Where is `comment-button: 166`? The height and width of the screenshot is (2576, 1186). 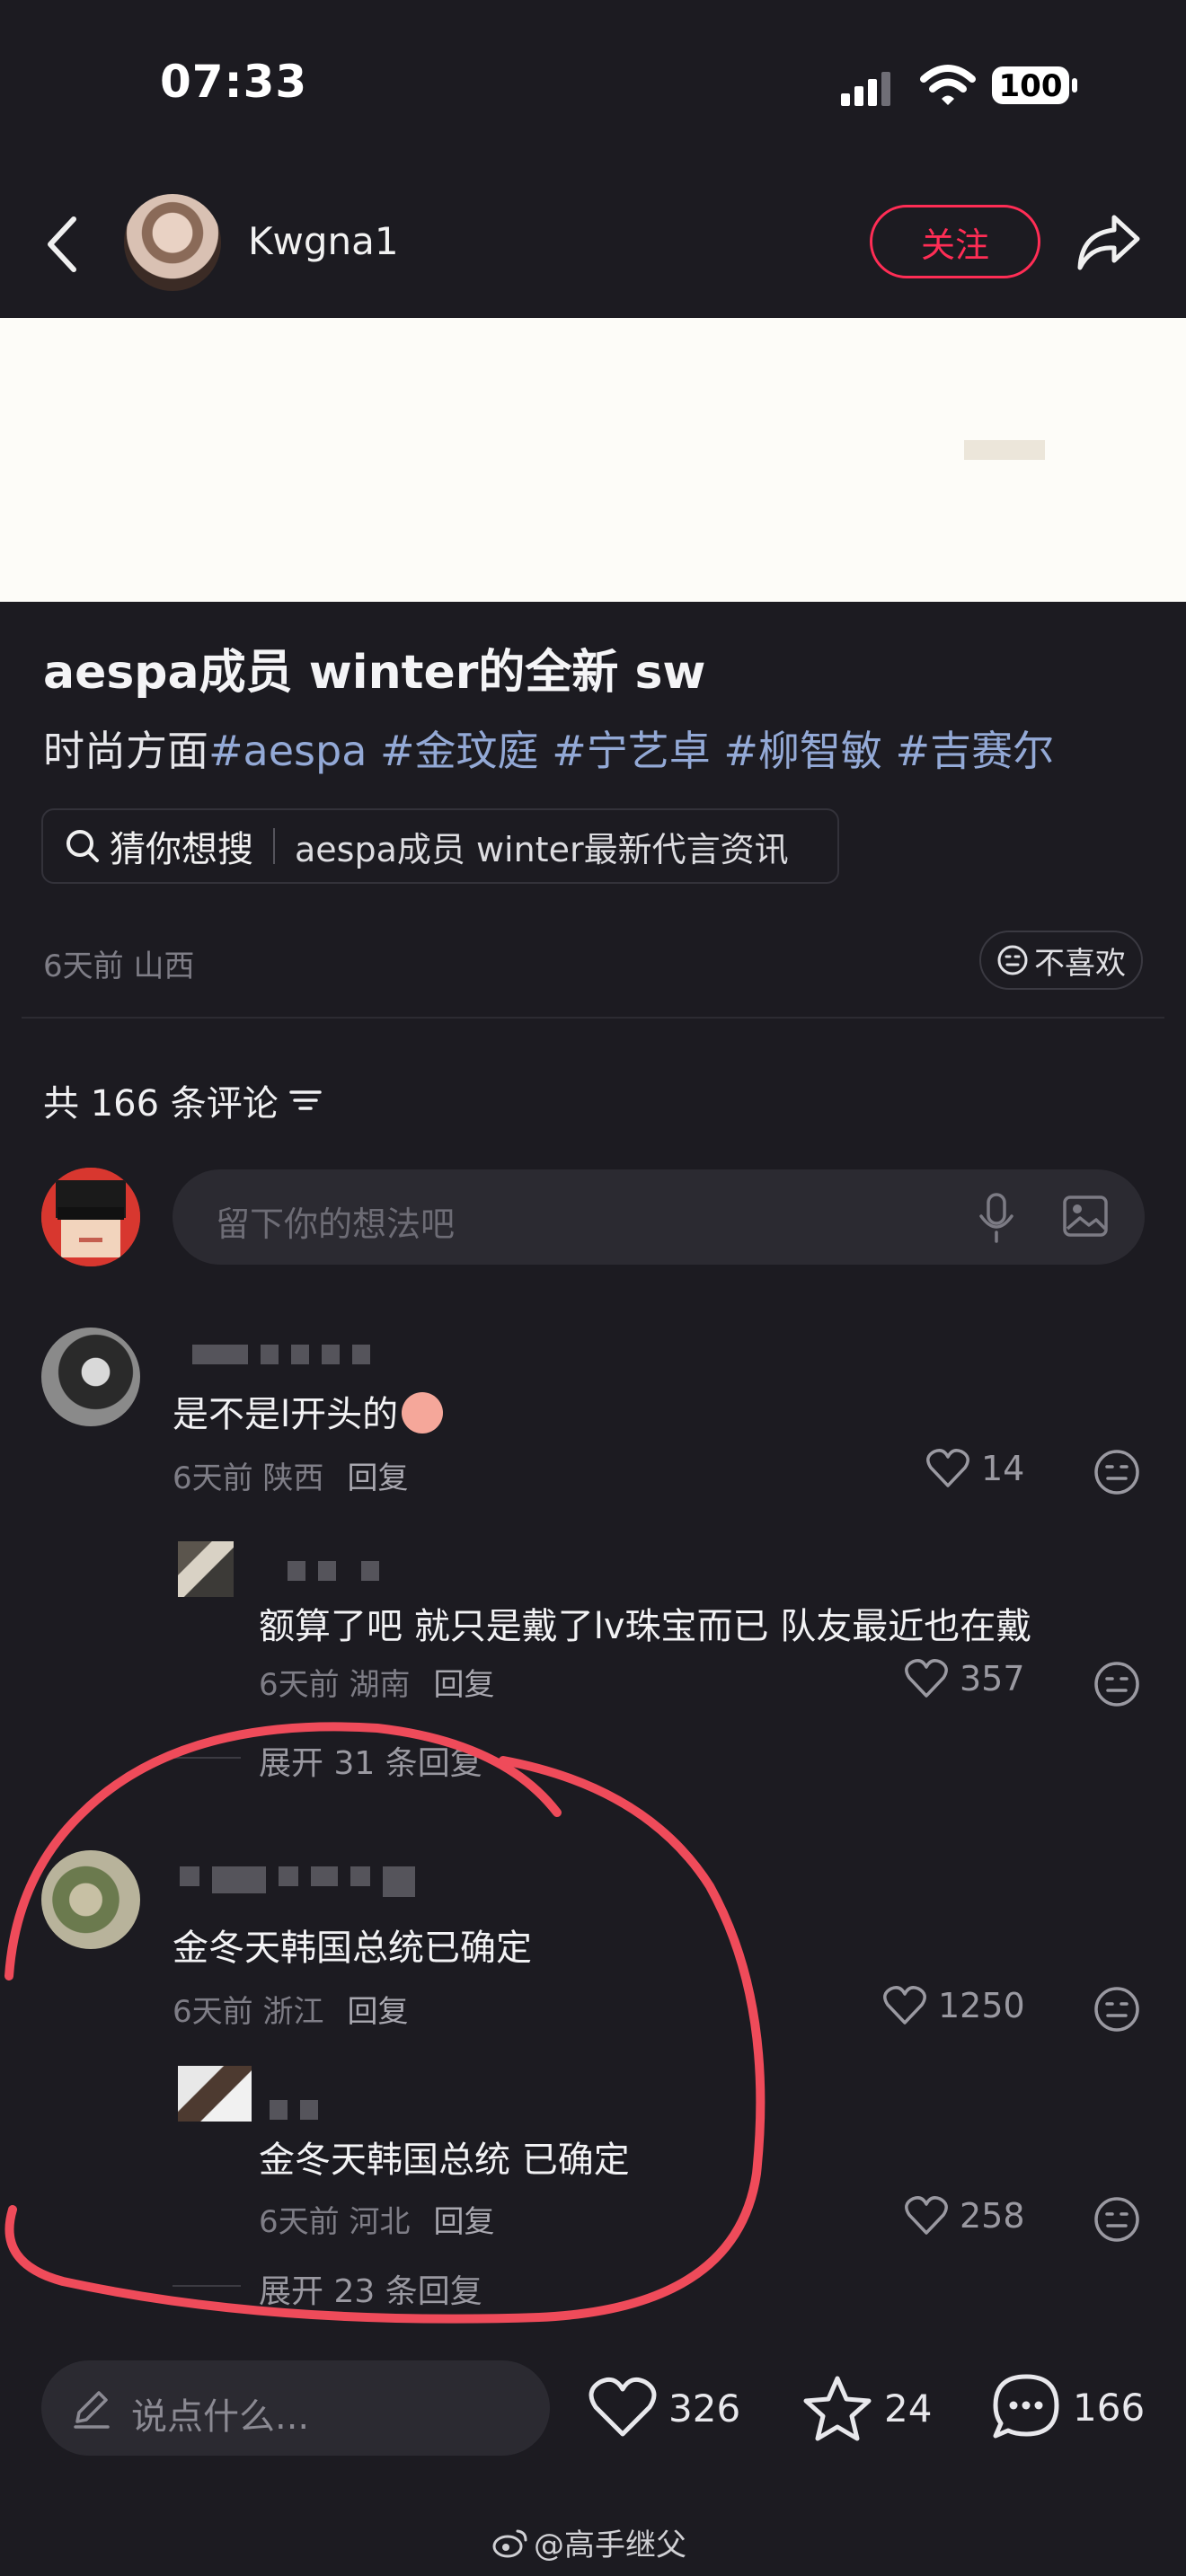
comment-button: 166 is located at coordinates (1067, 2407).